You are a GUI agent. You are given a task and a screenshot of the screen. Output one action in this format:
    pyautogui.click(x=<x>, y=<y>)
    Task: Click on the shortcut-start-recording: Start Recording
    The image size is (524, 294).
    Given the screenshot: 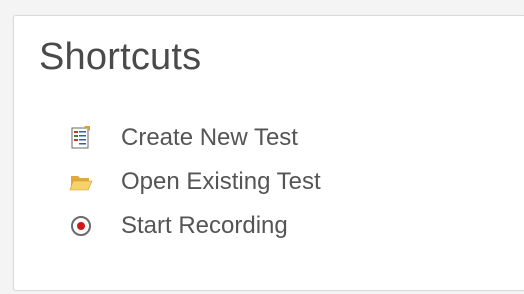 What is the action you would take?
    pyautogui.click(x=195, y=226)
    